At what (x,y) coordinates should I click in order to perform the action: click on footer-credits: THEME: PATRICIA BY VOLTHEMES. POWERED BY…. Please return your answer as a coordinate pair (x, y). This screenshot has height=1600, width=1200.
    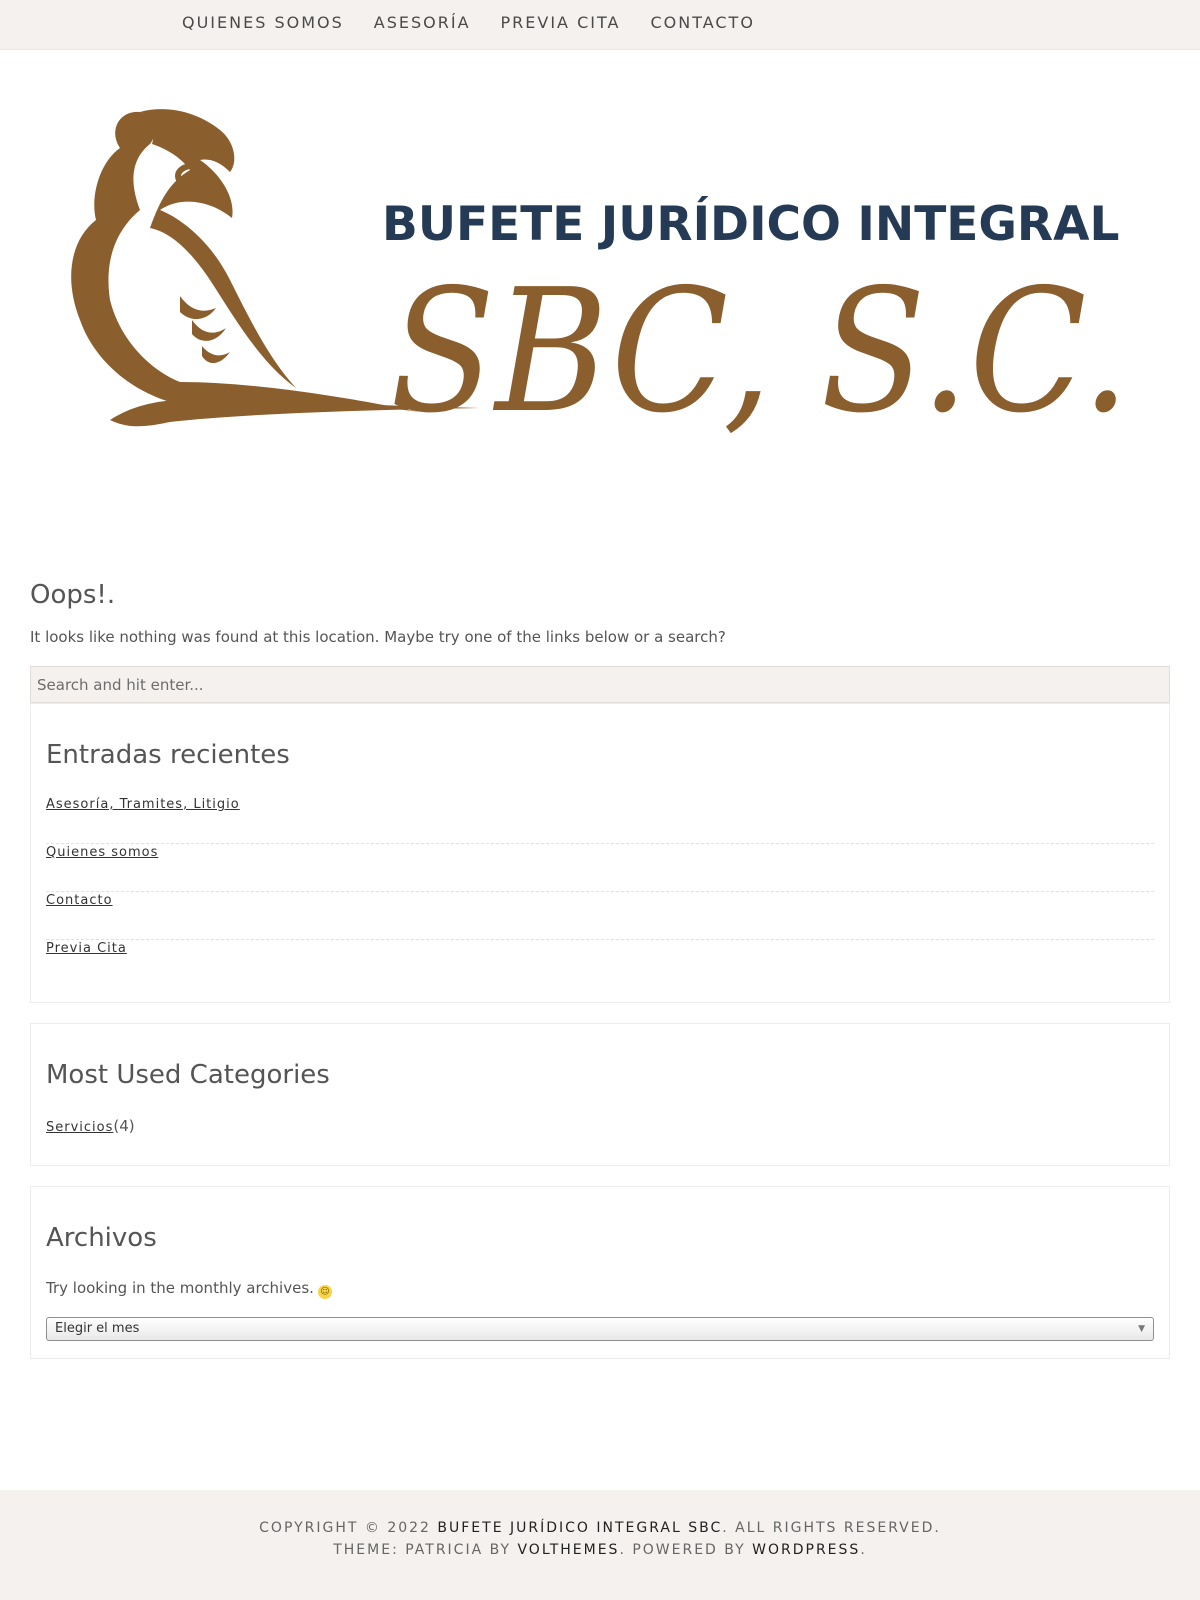
    Looking at the image, I should click on (600, 1550).